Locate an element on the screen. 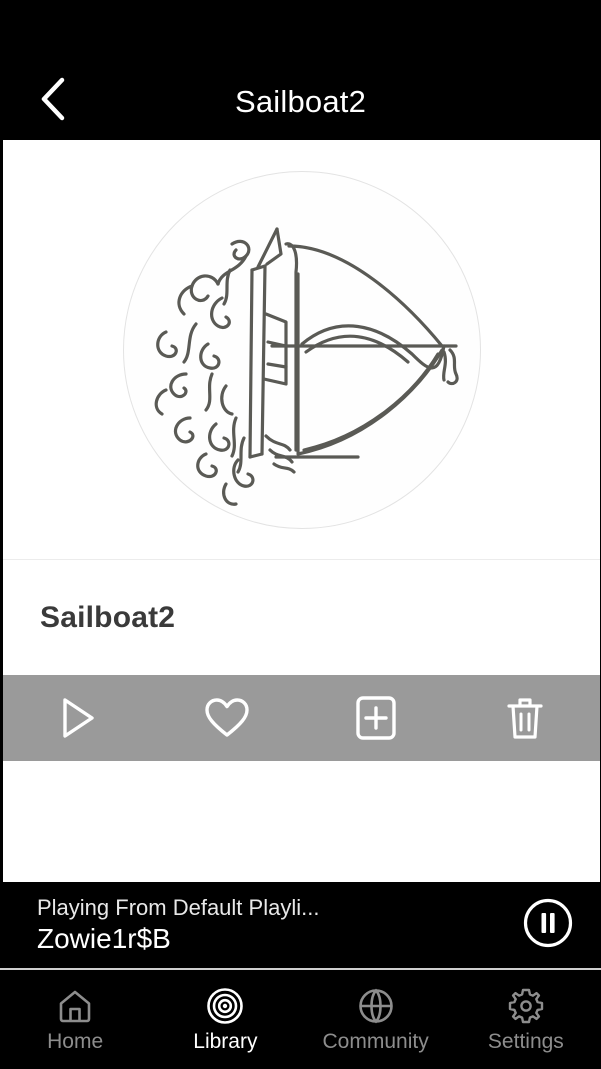 This screenshot has width=601, height=1069. trash-icon is located at coordinates (525, 718).